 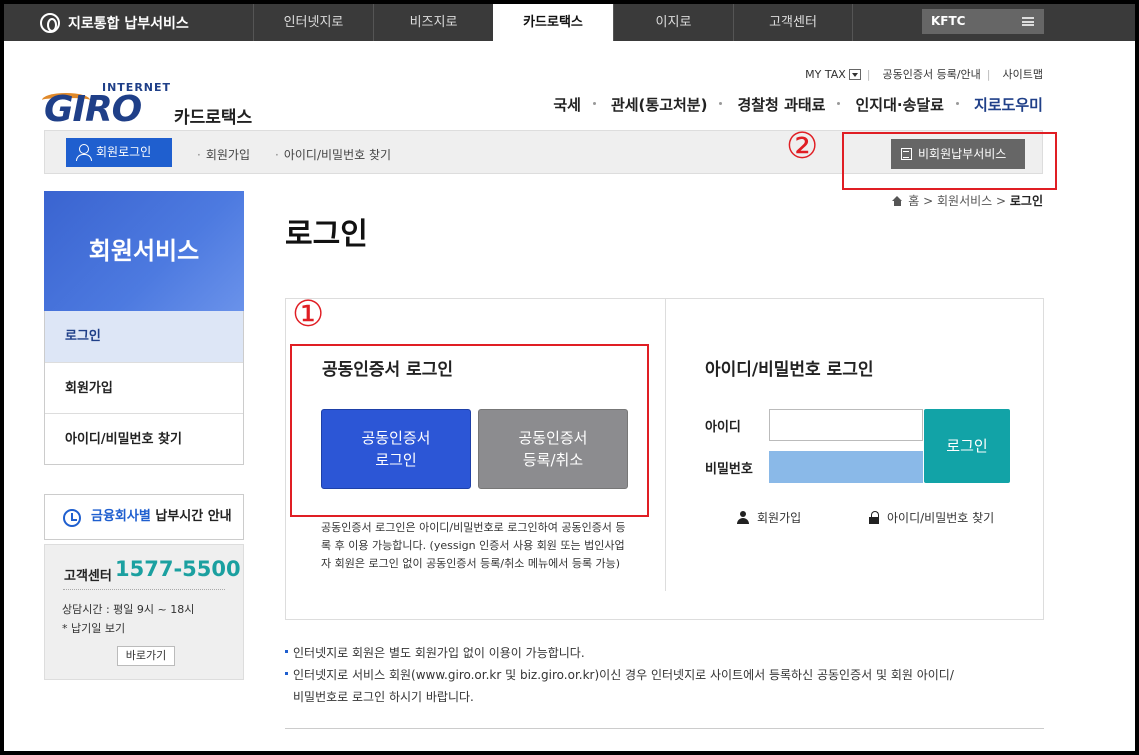 I want to click on cert-login-button: 공동인증서 로그인, so click(x=396, y=449).